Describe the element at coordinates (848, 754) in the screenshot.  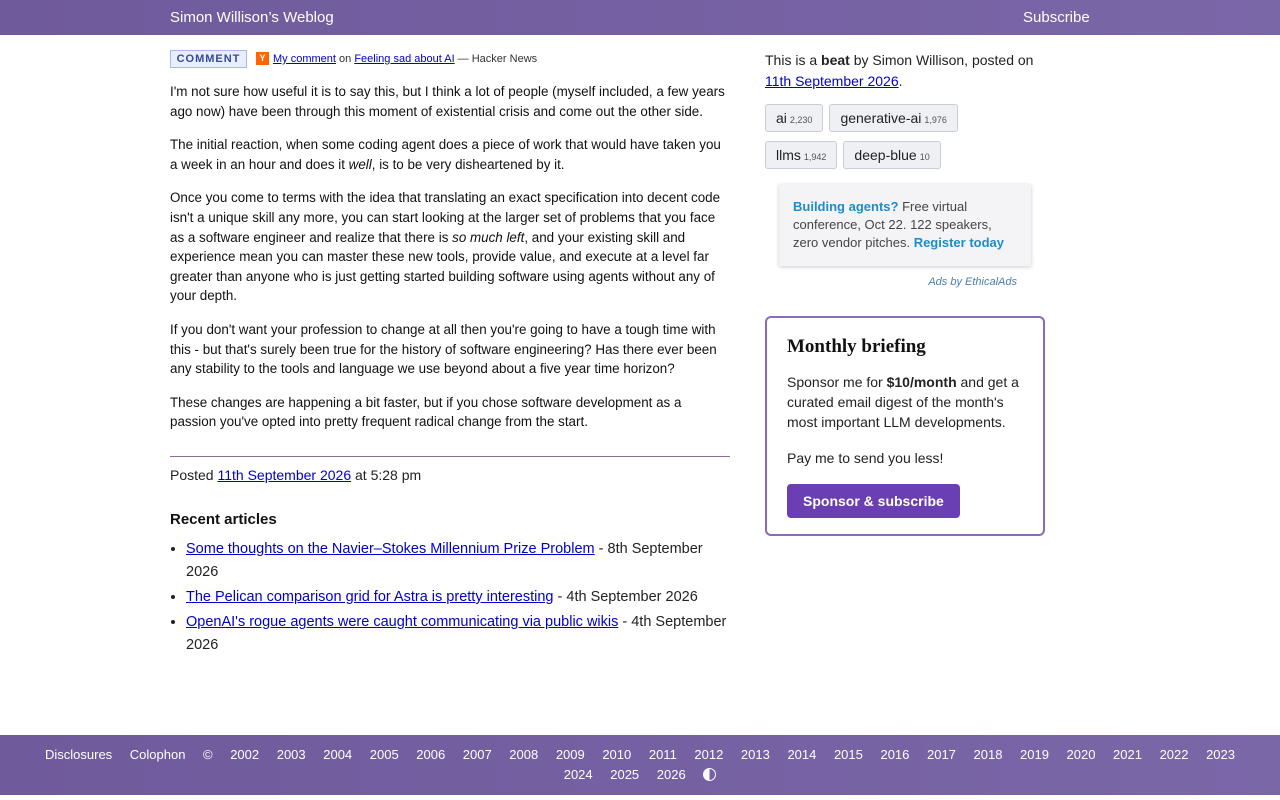
I see `footer-year-link: 2015` at that location.